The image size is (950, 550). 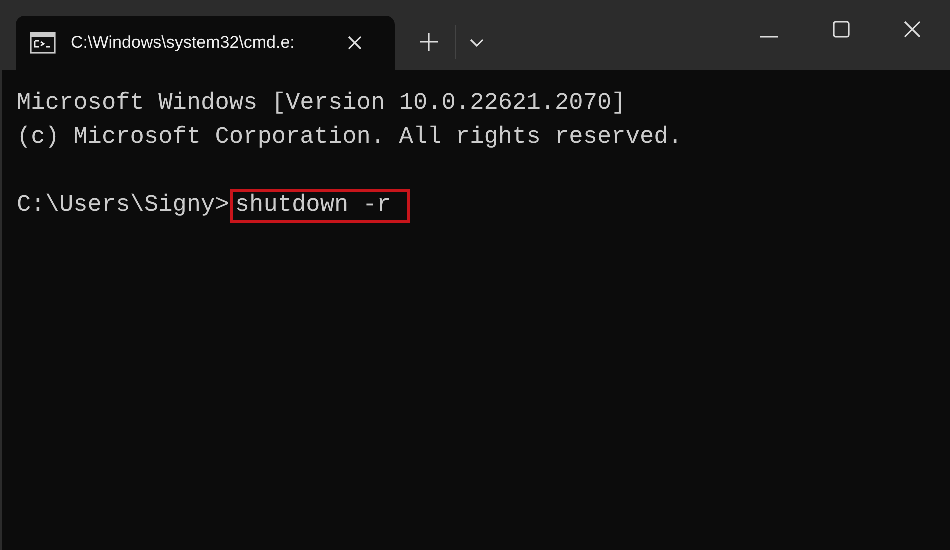 What do you see at coordinates (477, 43) in the screenshot?
I see `chevron-down-icon` at bounding box center [477, 43].